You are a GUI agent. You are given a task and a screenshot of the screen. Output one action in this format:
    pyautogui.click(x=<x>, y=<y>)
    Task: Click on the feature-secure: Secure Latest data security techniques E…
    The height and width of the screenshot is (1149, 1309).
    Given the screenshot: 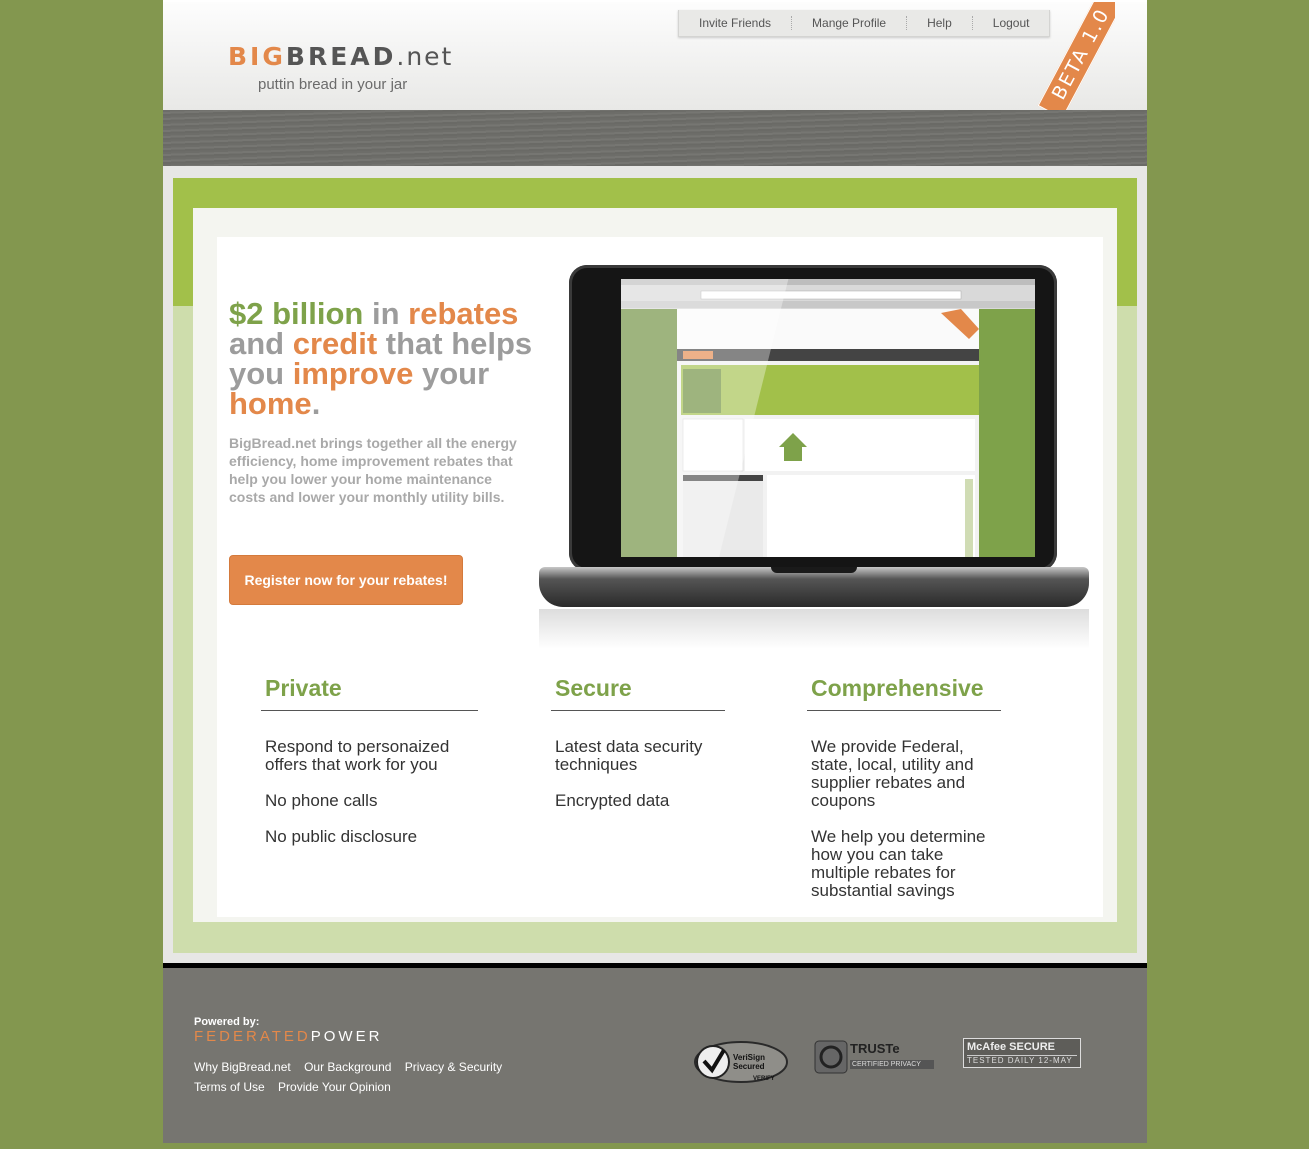 What is the action you would take?
    pyautogui.click(x=638, y=742)
    